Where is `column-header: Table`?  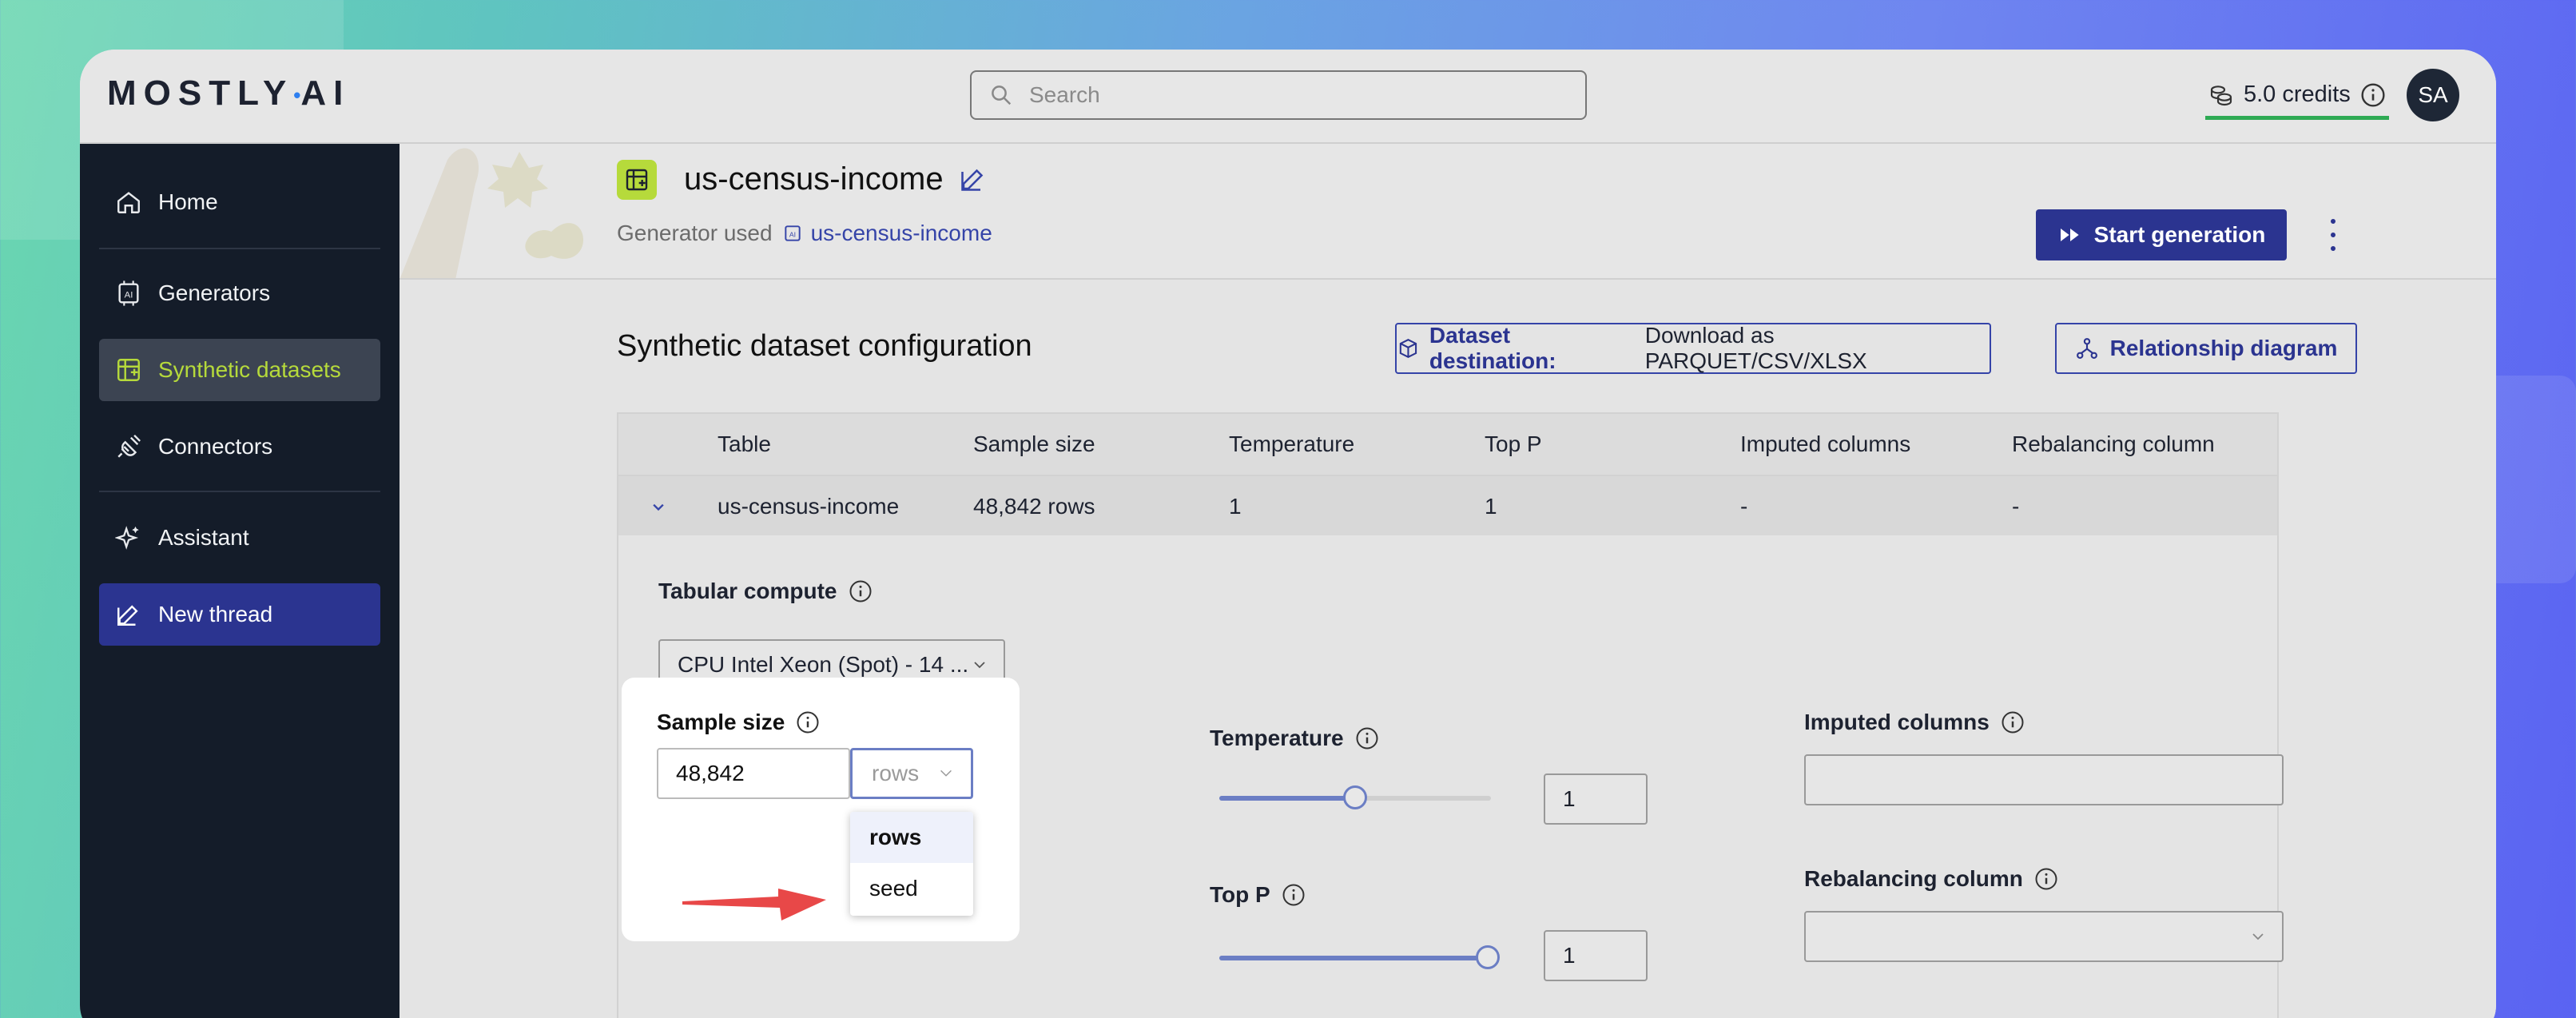
column-header: Table is located at coordinates (744, 444).